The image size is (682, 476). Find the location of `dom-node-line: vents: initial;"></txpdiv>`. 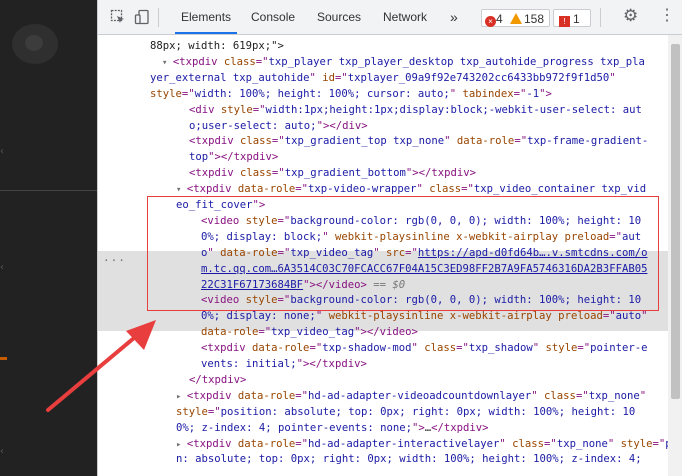

dom-node-line: vents: initial;"></txpdiv> is located at coordinates (284, 365).